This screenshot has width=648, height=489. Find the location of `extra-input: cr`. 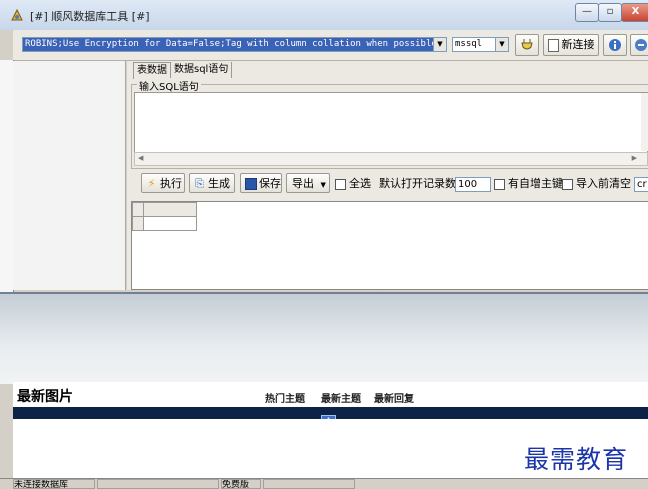

extra-input: cr is located at coordinates (641, 184).